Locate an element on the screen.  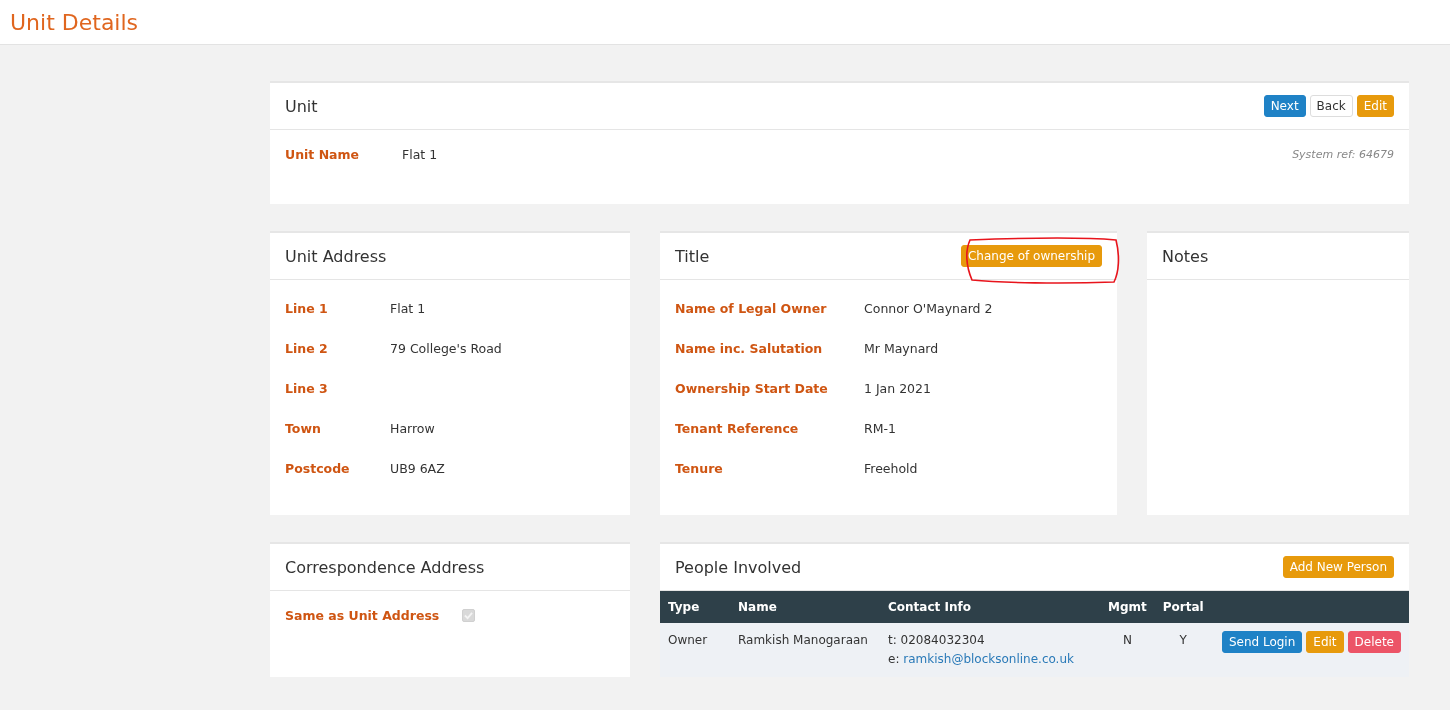
field-value: UB9 6AZ is located at coordinates (418, 468).